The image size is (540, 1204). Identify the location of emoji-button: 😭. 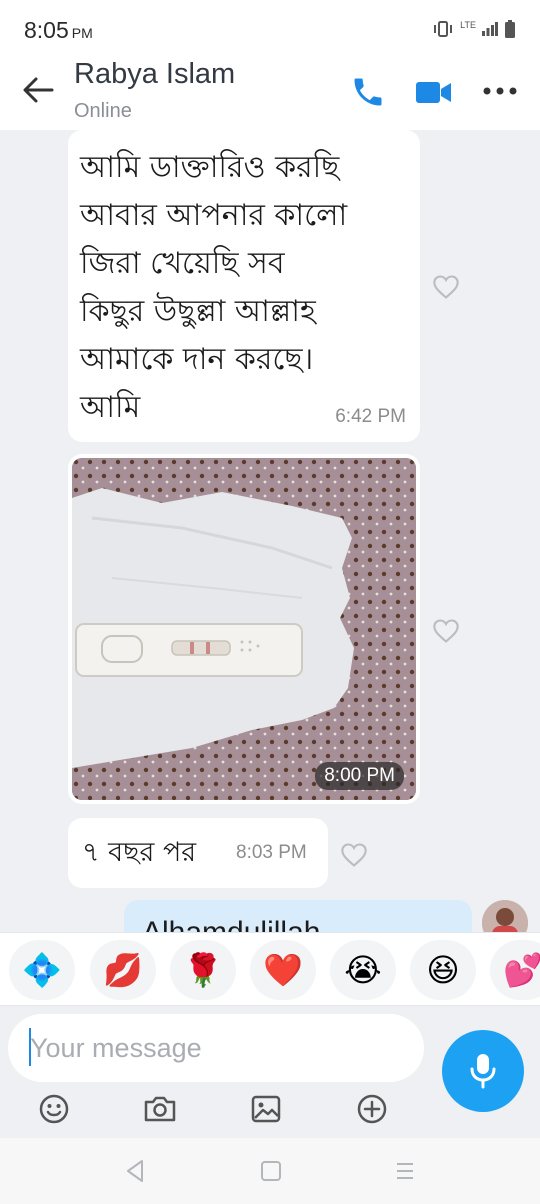
(363, 970).